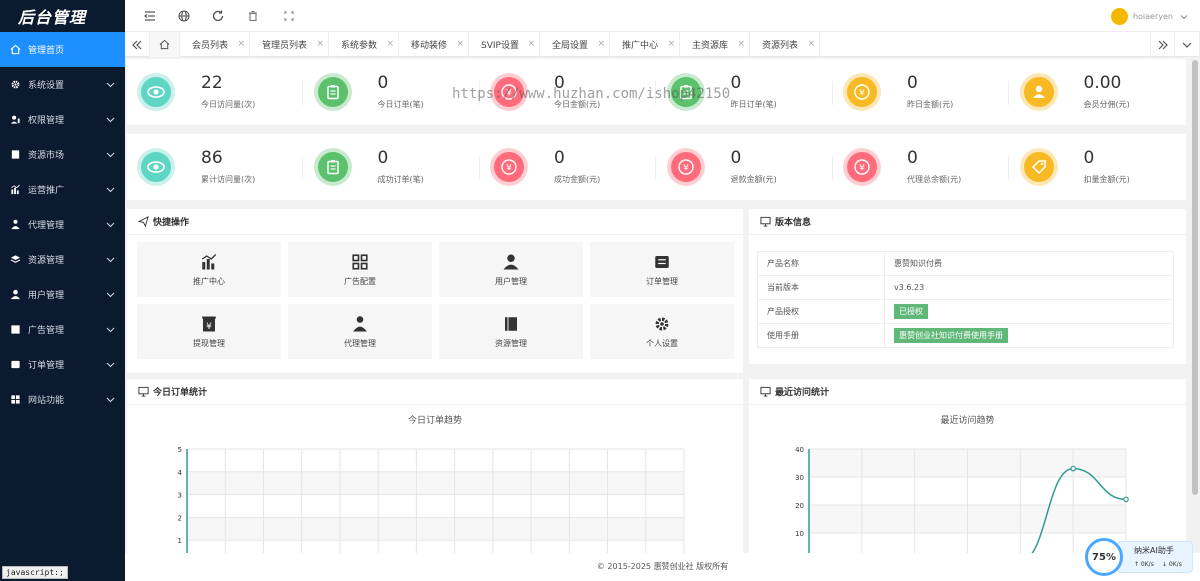 This screenshot has height=581, width=1200. I want to click on quick-action-0: 推广中心, so click(209, 269).